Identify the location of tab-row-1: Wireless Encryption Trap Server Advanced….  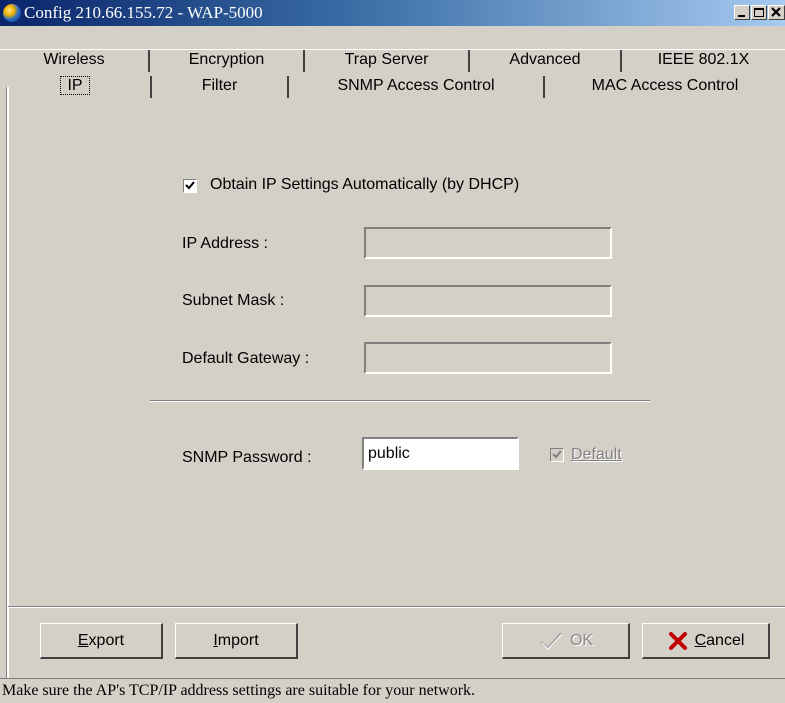
(392, 60).